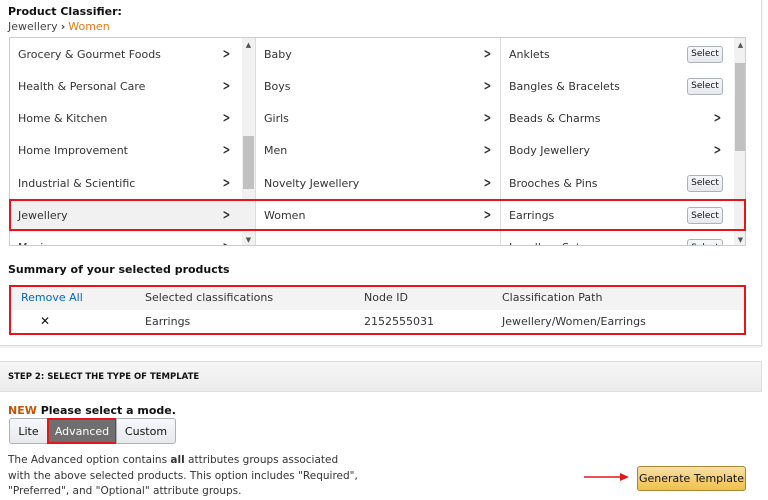 The image size is (768, 500). I want to click on category-item: Girls >, so click(378, 119).